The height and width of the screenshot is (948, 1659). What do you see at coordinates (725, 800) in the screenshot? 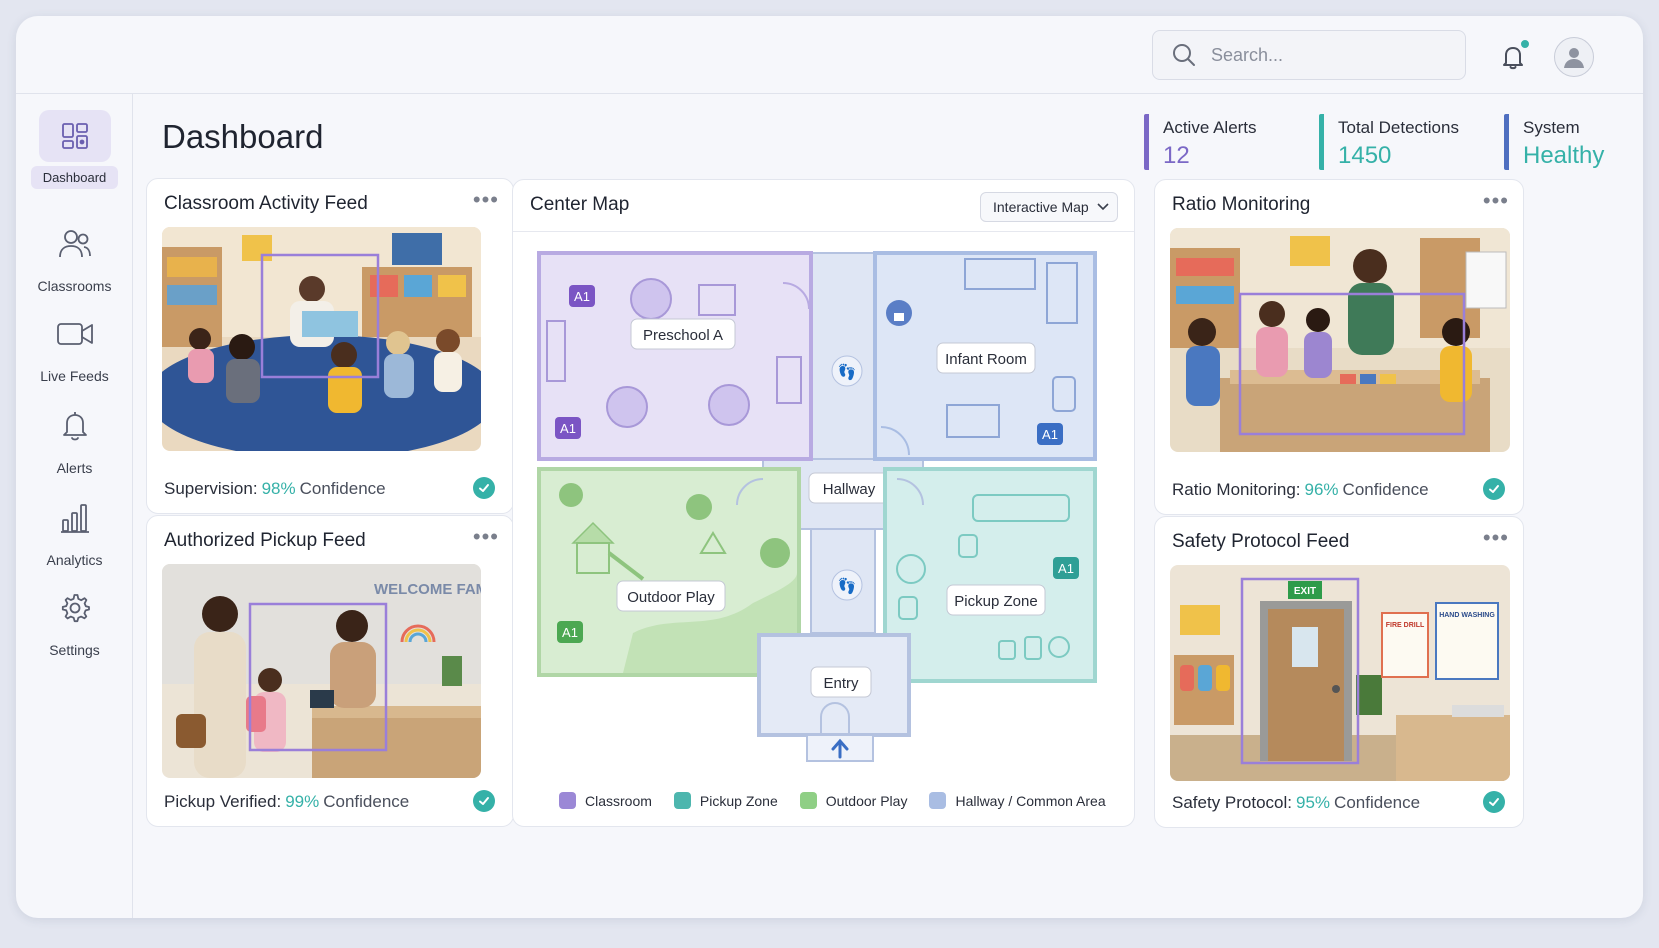
I see `legend-item-pickup-zone: Pickup Zone` at bounding box center [725, 800].